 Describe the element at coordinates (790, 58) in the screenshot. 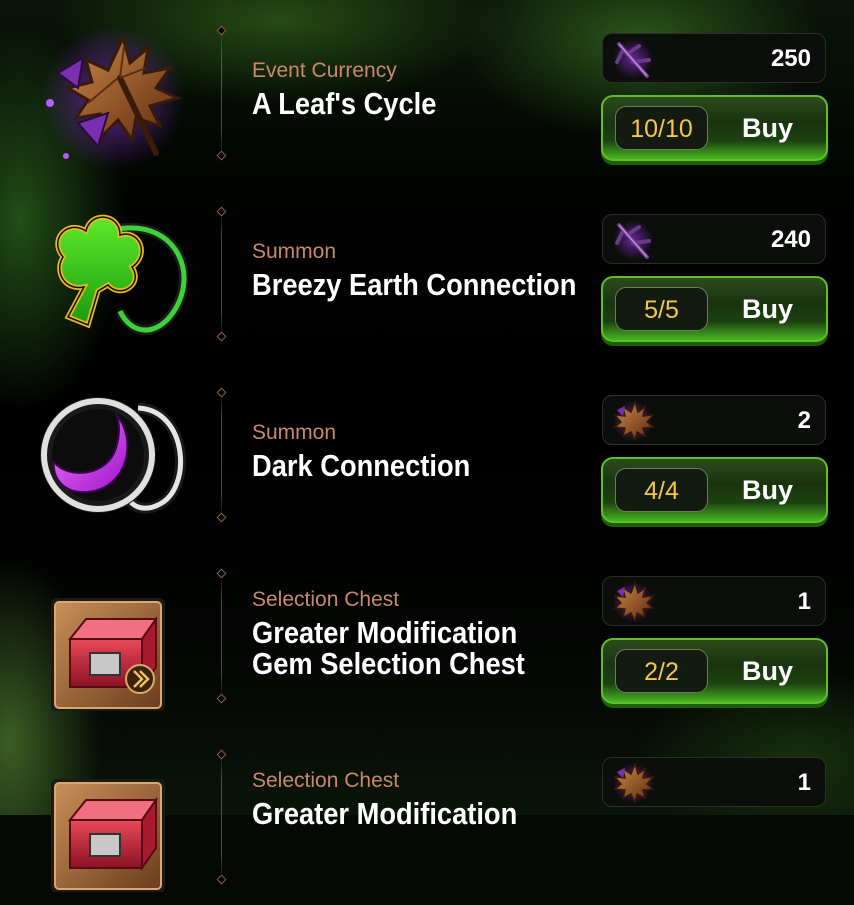

I see `cost-amount: 250` at that location.